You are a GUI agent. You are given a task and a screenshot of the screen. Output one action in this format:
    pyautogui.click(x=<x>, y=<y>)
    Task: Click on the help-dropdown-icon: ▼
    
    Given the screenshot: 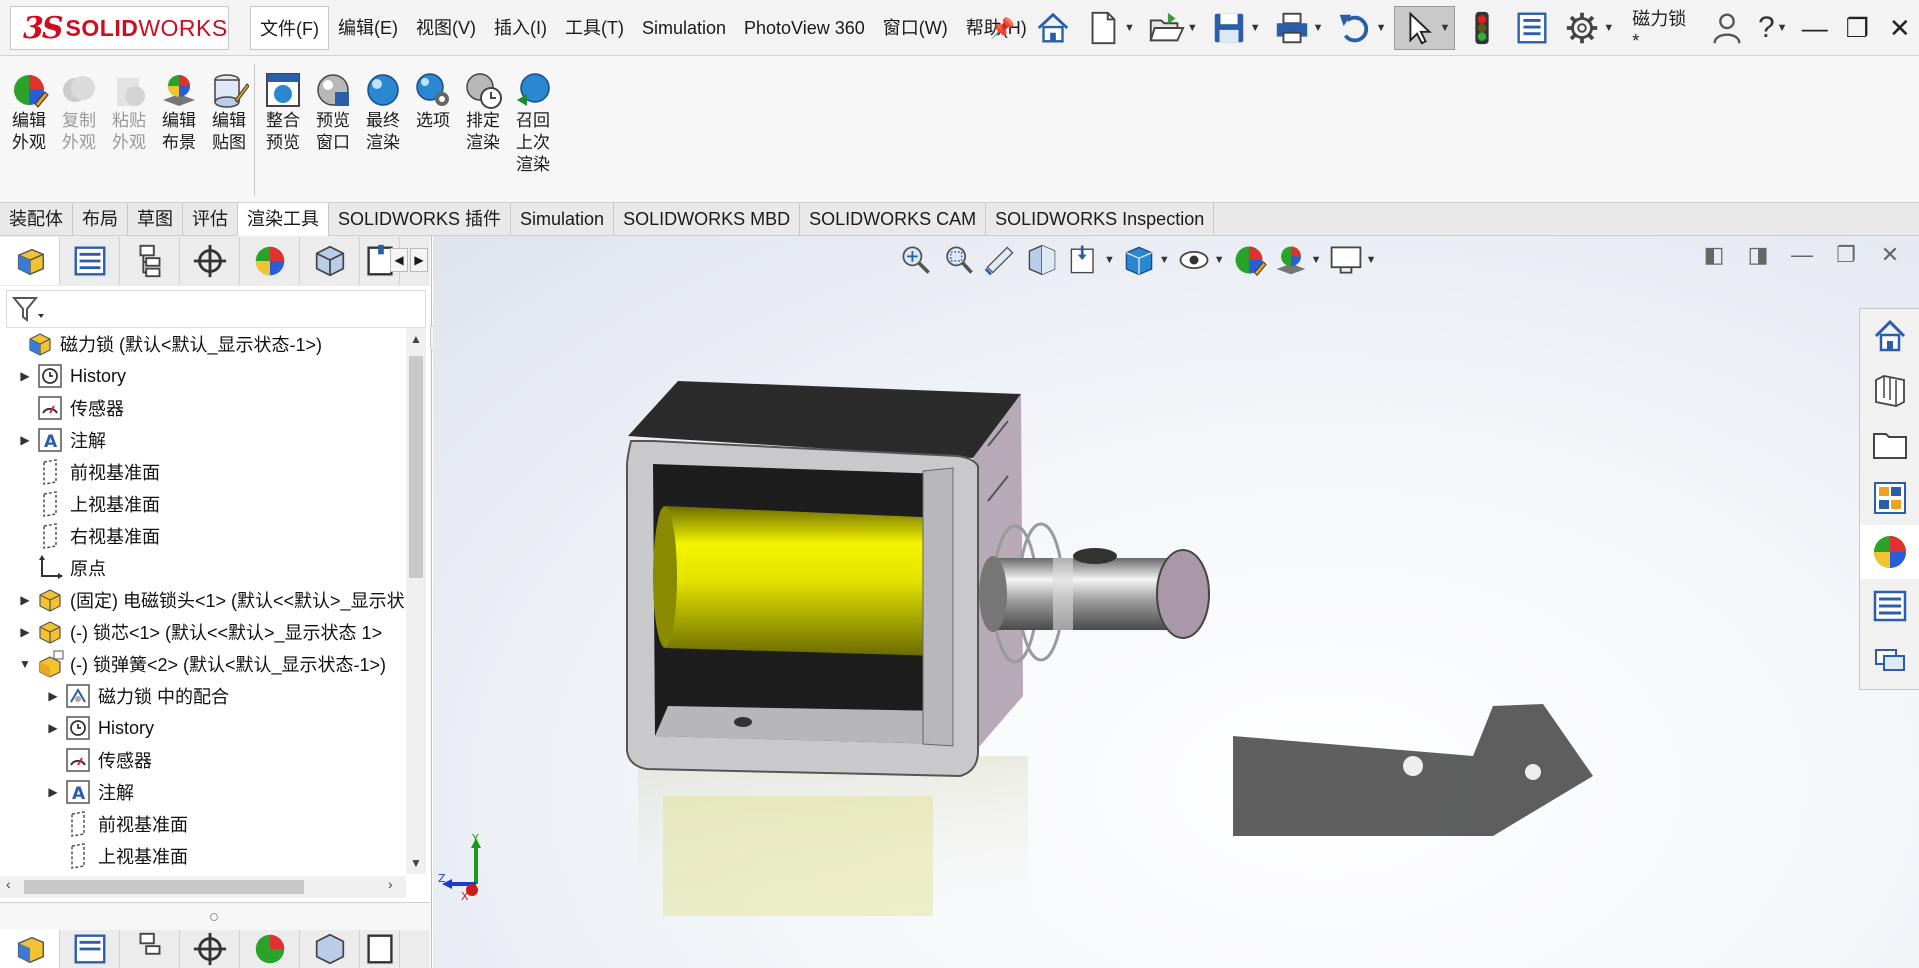 What is the action you would take?
    pyautogui.click(x=1782, y=28)
    